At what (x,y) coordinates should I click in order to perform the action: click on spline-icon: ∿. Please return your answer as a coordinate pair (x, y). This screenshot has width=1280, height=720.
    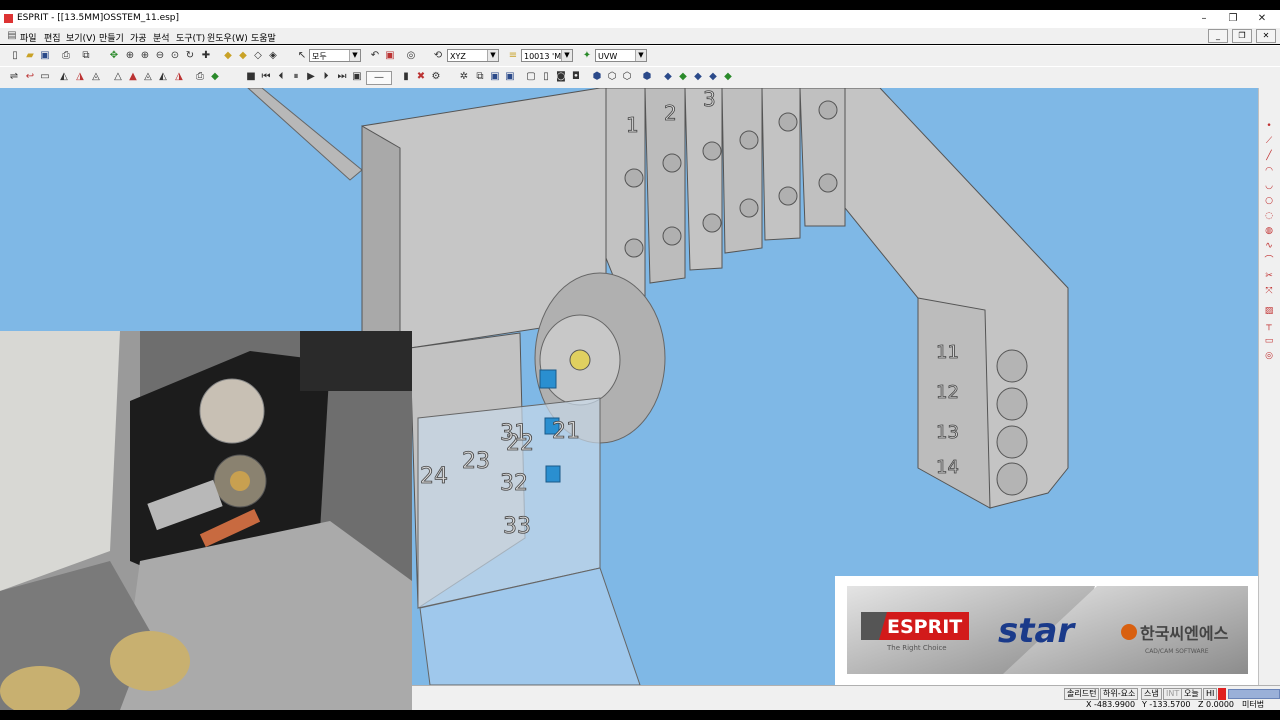
    Looking at the image, I should click on (1269, 246).